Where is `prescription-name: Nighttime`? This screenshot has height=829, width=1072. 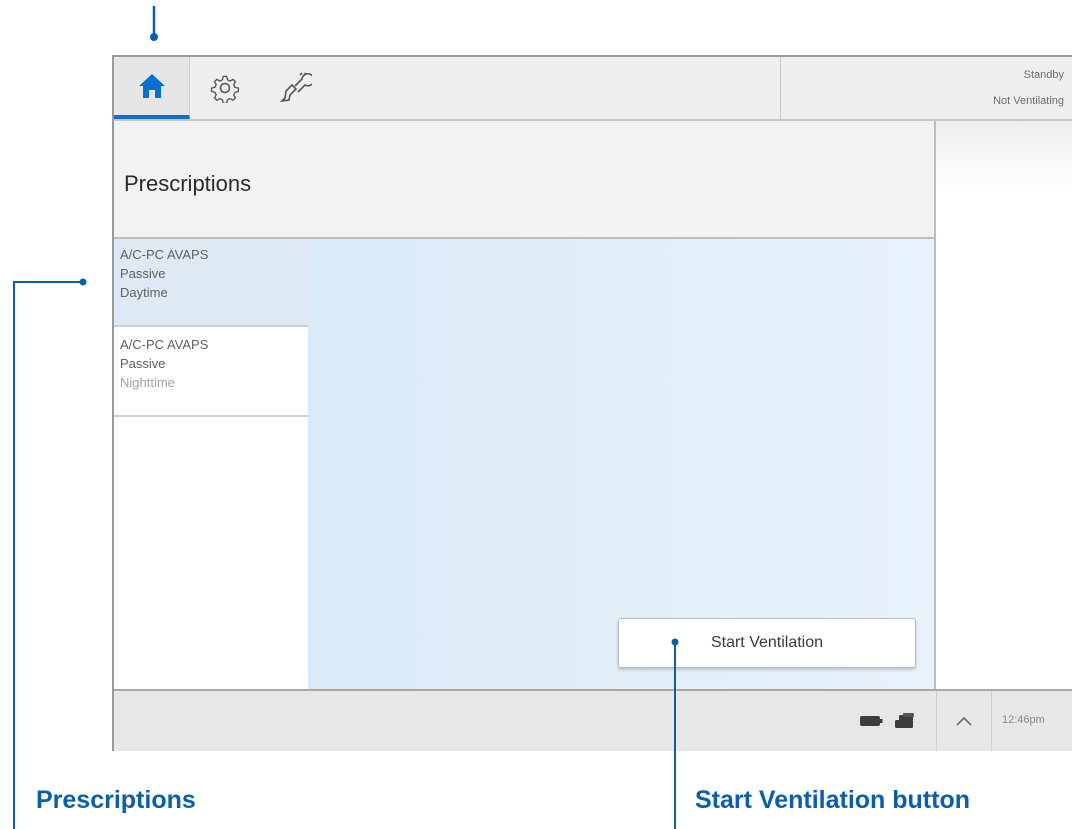
prescription-name: Nighttime is located at coordinates (147, 382).